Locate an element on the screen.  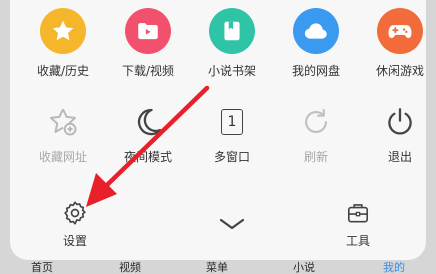
toolbox-icon is located at coordinates (358, 213).